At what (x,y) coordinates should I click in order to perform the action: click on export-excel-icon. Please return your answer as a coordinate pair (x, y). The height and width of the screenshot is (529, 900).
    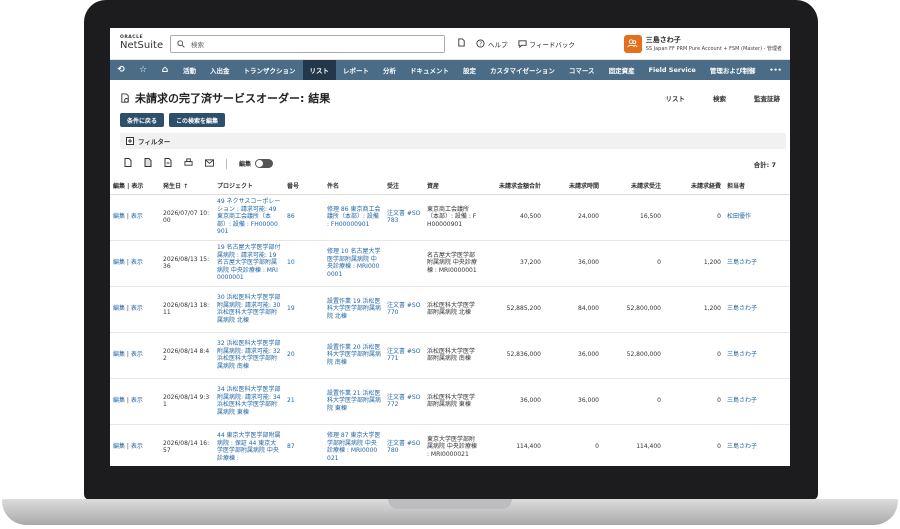
    Looking at the image, I should click on (148, 163).